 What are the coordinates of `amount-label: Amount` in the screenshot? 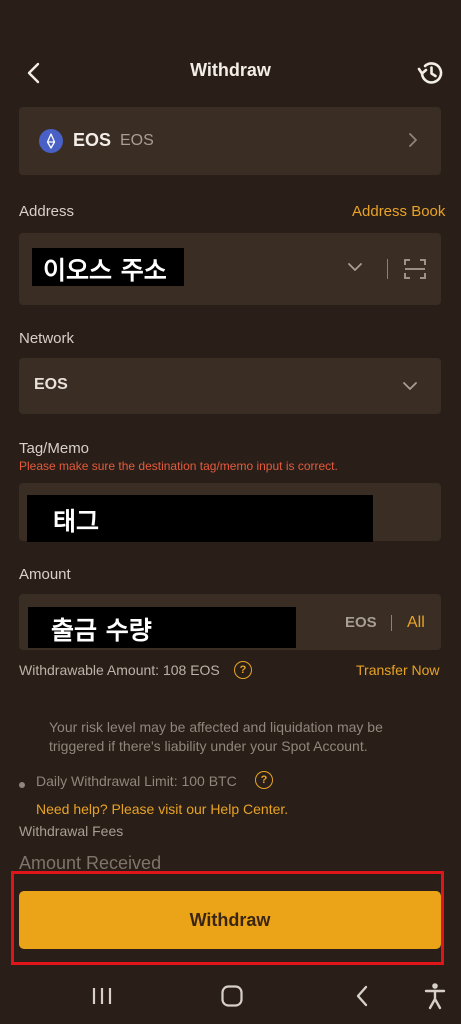 It's located at (45, 574).